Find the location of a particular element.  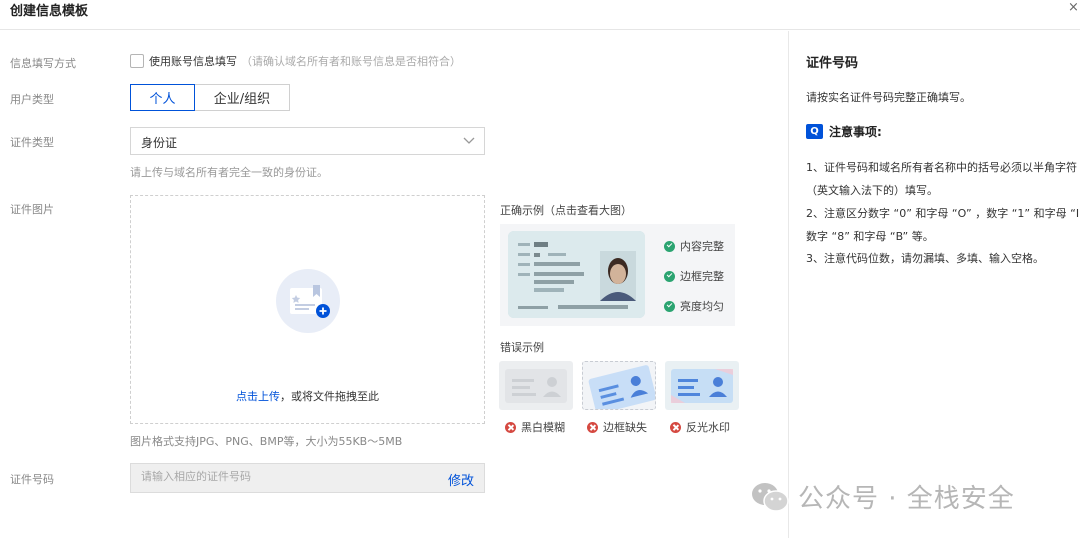

glare-card-icon is located at coordinates (702, 386).